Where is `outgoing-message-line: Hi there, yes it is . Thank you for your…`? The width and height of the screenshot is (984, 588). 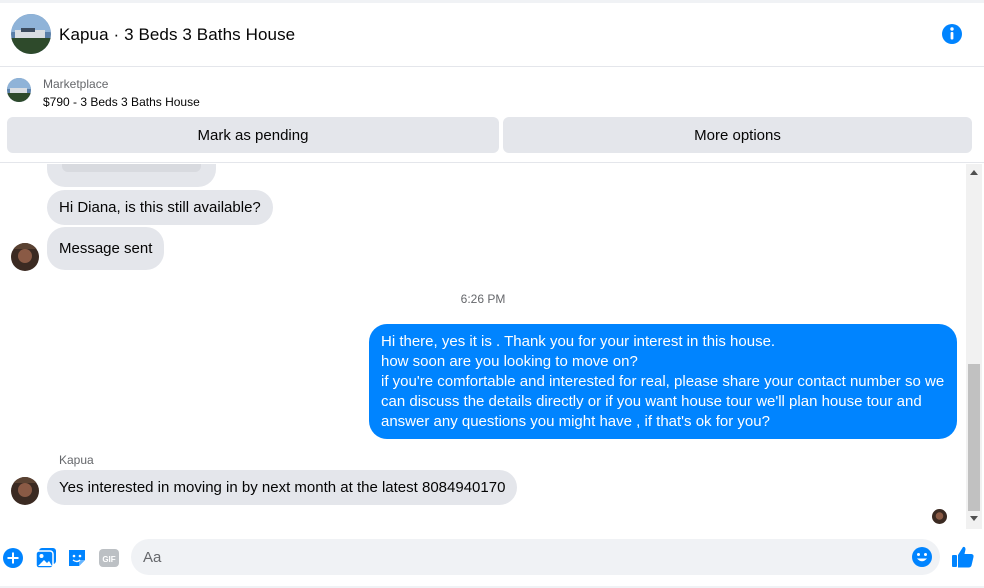
outgoing-message-line: Hi there, yes it is . Thank you for your… is located at coordinates (578, 341).